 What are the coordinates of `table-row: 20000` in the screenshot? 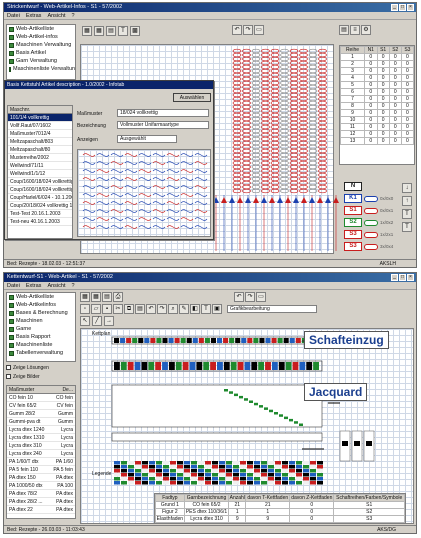 It's located at (377, 64).